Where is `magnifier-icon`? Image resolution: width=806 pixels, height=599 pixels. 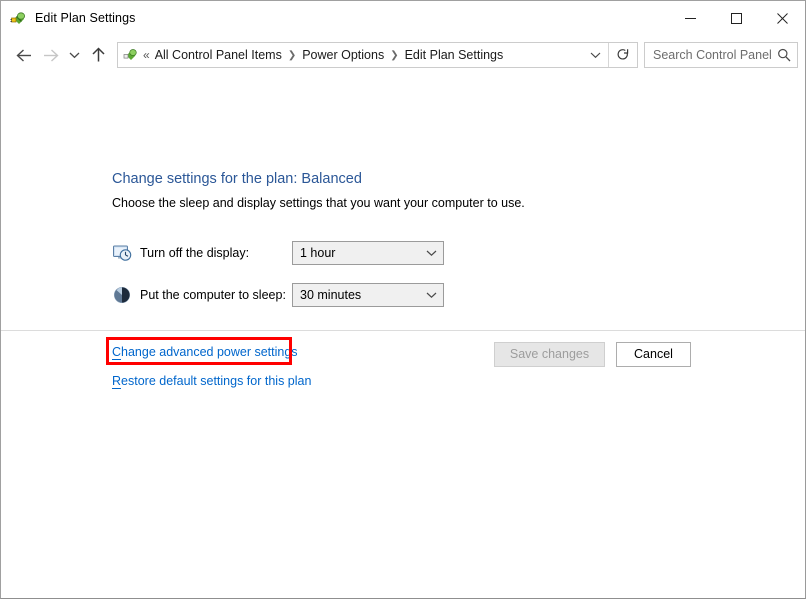
magnifier-icon is located at coordinates (784, 55).